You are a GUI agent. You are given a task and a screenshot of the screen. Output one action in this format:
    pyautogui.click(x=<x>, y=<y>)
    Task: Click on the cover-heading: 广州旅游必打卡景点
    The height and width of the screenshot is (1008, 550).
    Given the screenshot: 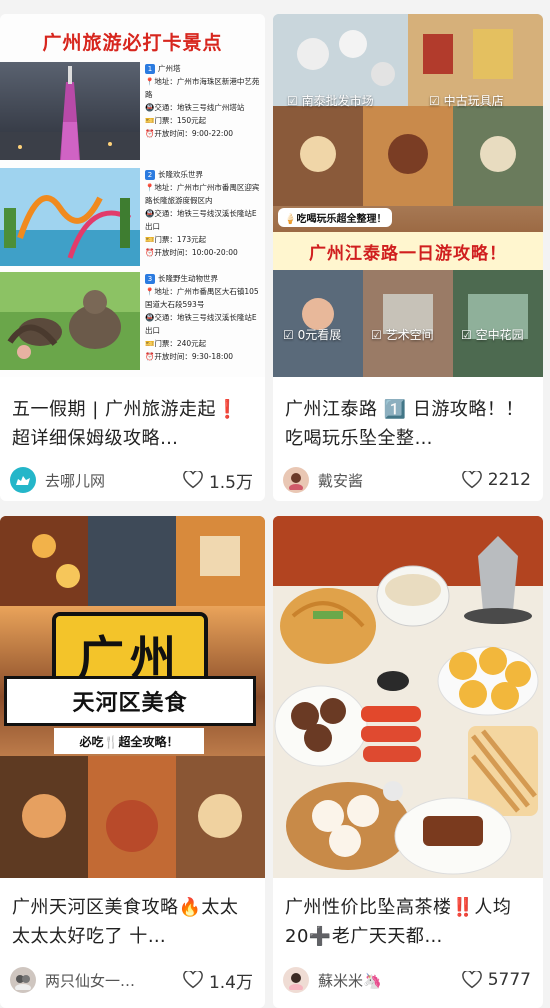 What is the action you would take?
    pyautogui.click(x=132, y=43)
    